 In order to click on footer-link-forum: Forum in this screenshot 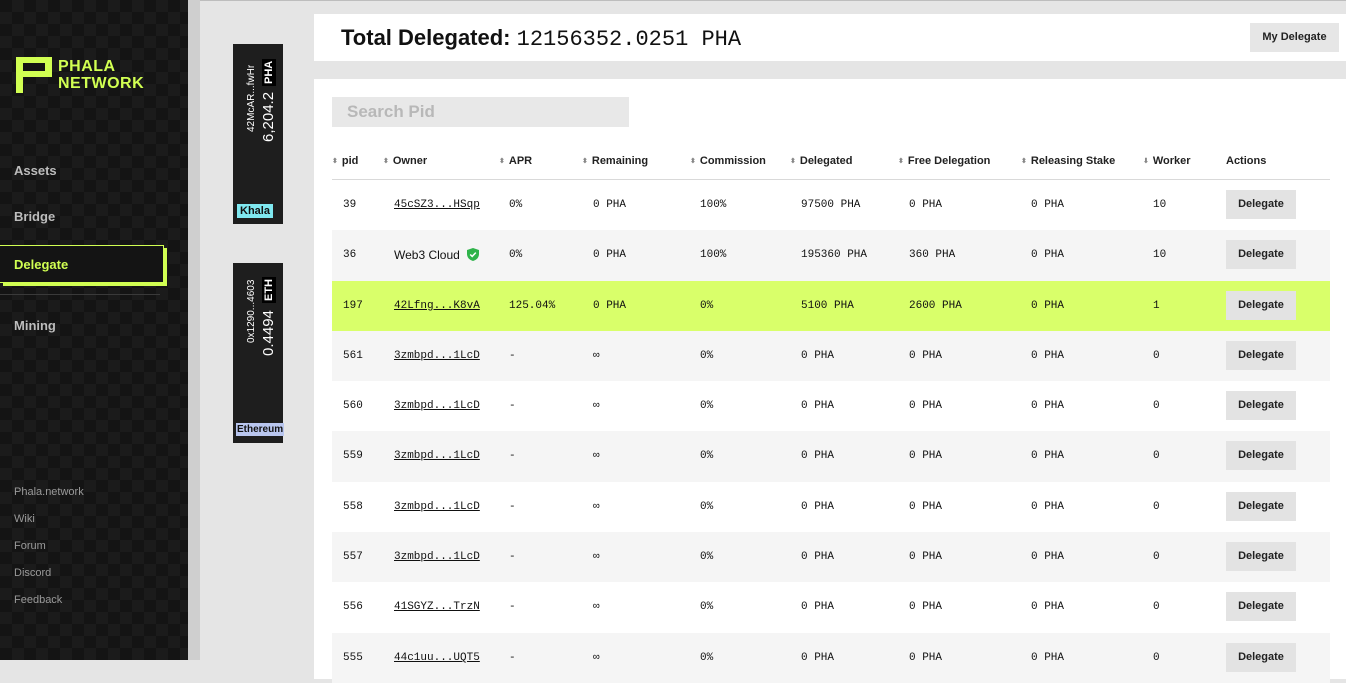, I will do `click(30, 546)`.